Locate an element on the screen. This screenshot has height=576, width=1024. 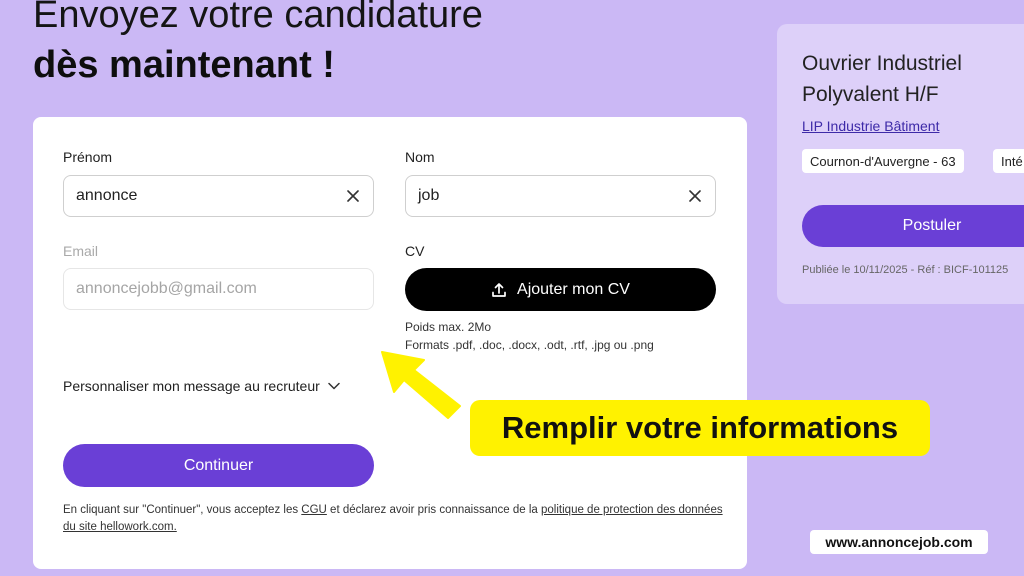
email-field: annoncejobb@gmail.com is located at coordinates (218, 289).